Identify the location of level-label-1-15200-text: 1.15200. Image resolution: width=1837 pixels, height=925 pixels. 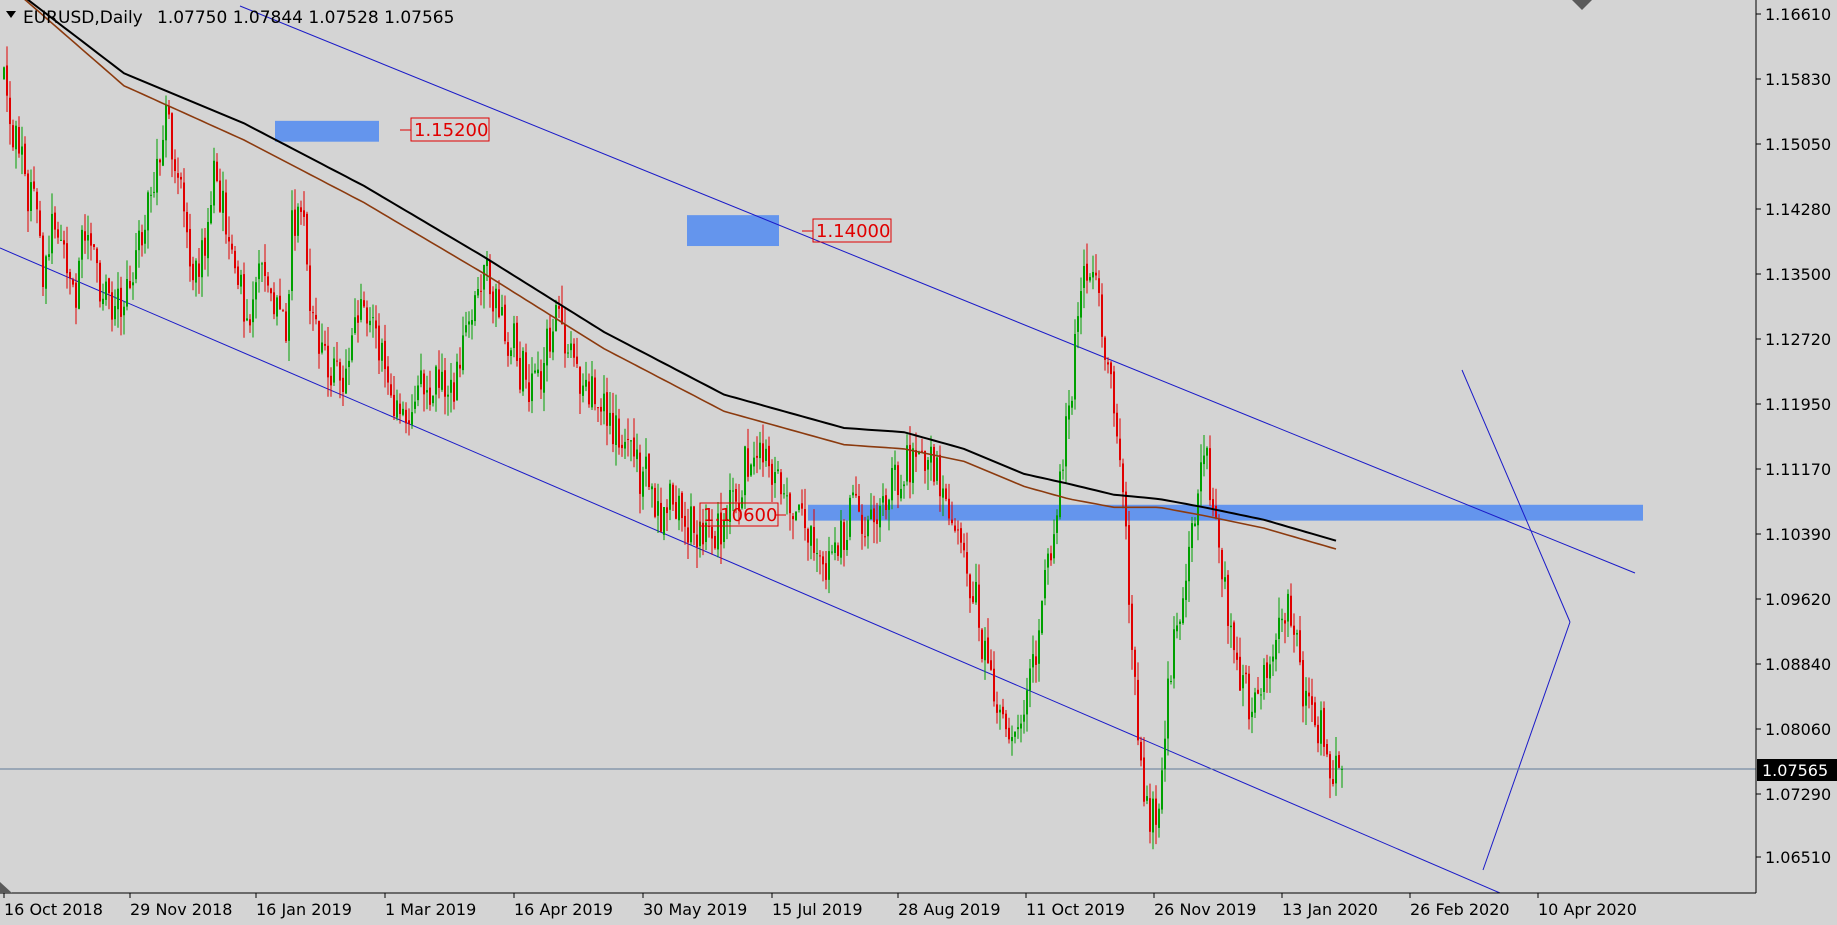
(451, 130).